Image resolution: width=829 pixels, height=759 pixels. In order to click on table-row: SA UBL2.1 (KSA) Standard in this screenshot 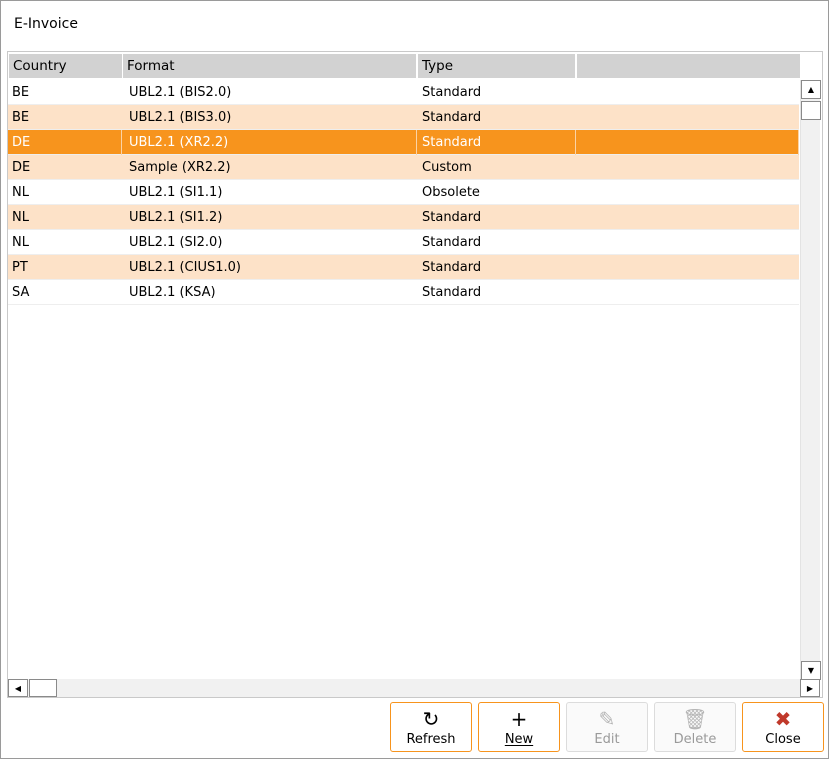, I will do `click(403, 292)`.